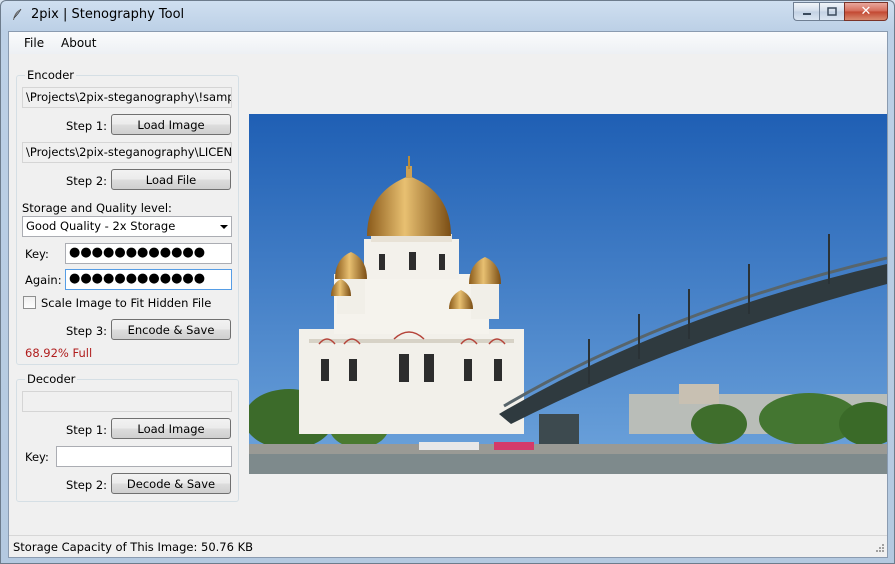  What do you see at coordinates (37, 457) in the screenshot?
I see `decoder-key-label: Key:` at bounding box center [37, 457].